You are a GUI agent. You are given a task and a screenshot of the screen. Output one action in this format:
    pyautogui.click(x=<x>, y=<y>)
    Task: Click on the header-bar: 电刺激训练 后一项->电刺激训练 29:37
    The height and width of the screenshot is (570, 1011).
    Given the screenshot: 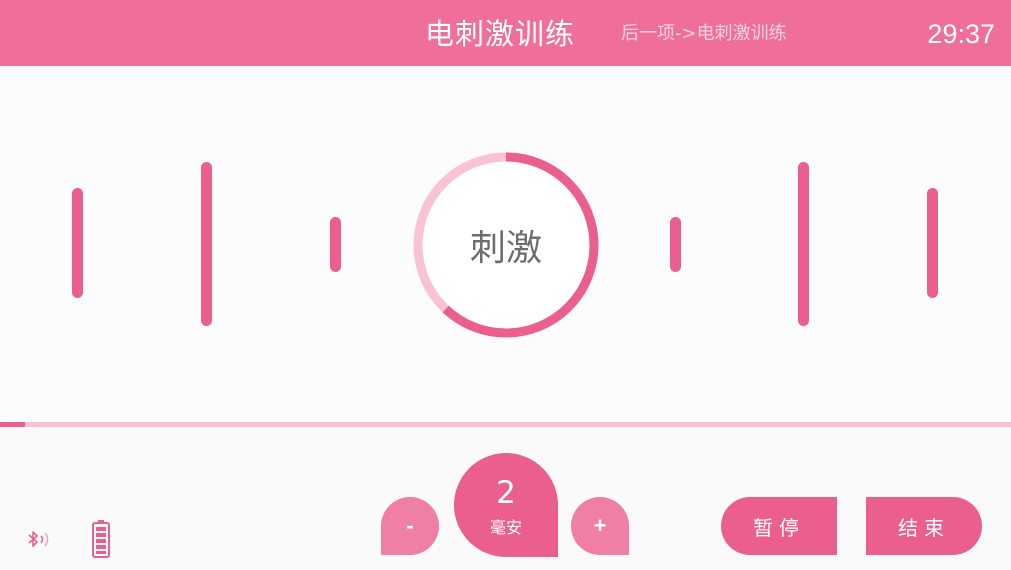 What is the action you would take?
    pyautogui.click(x=505, y=33)
    